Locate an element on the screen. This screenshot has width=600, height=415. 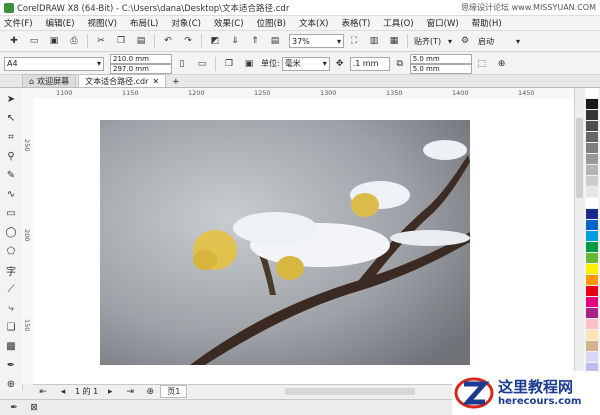
pdf-icon: ▤ is located at coordinates (275, 41).